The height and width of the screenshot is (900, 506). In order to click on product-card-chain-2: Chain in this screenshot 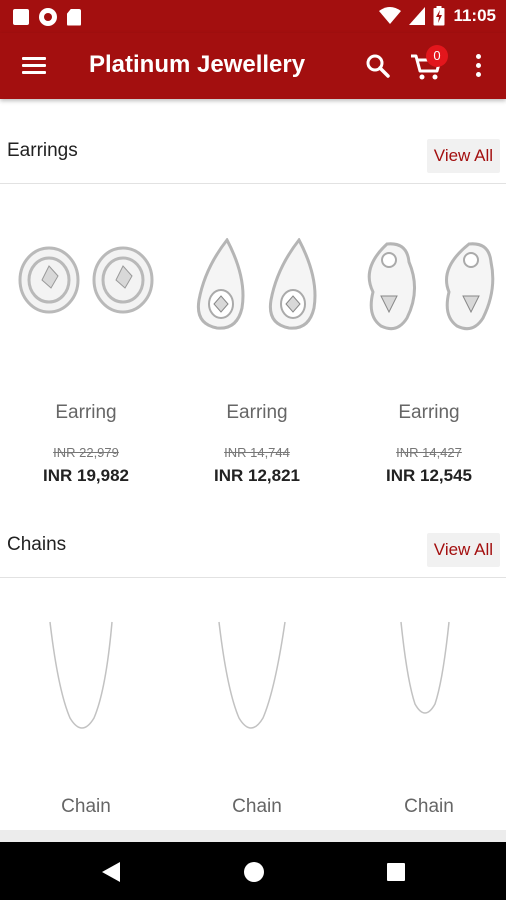, I will do `click(257, 712)`.